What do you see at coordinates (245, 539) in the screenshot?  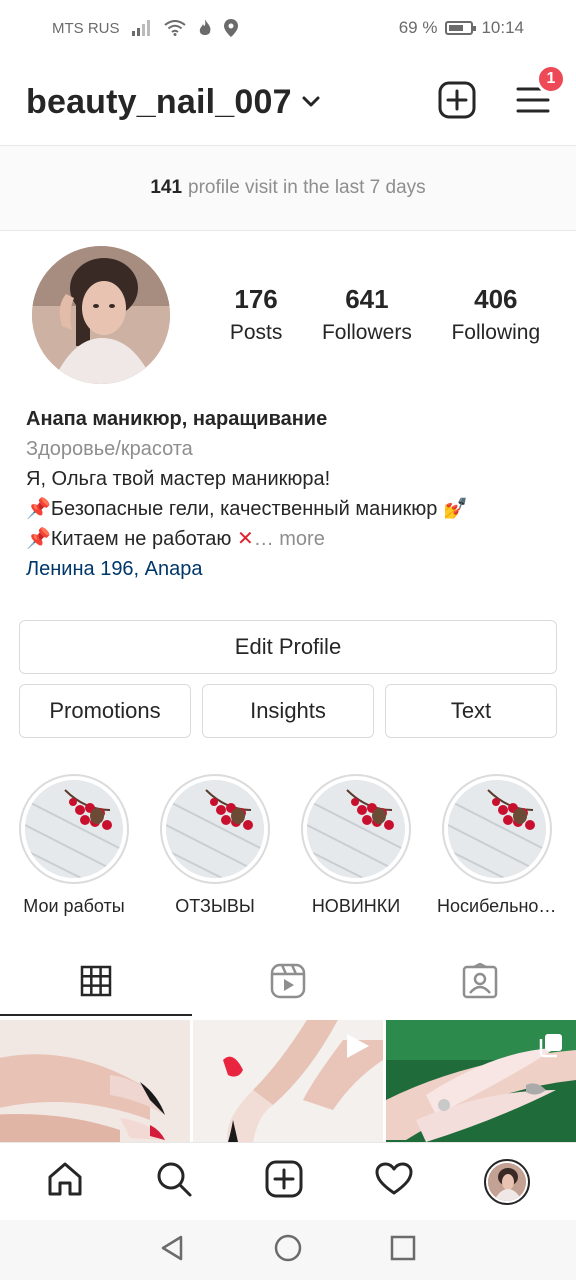 I see `cross-mark-icon: ✕` at bounding box center [245, 539].